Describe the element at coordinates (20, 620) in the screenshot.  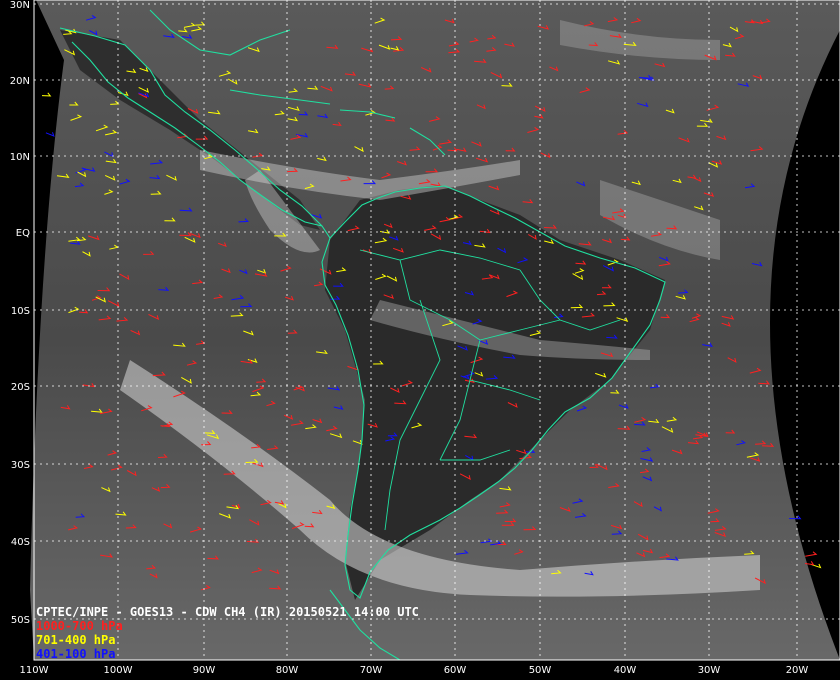
I see `latitude-label: 50S` at that location.